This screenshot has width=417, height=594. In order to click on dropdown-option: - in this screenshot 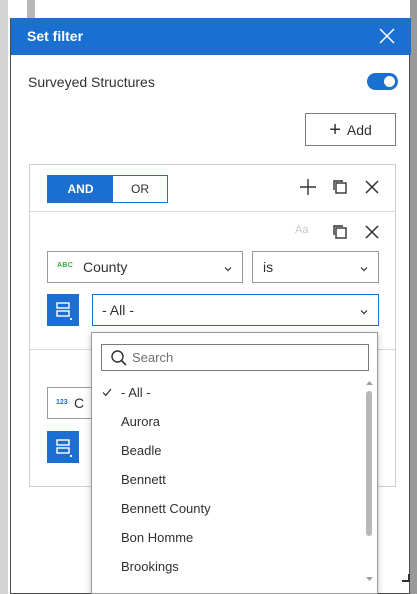, I will do `click(227, 587)`.